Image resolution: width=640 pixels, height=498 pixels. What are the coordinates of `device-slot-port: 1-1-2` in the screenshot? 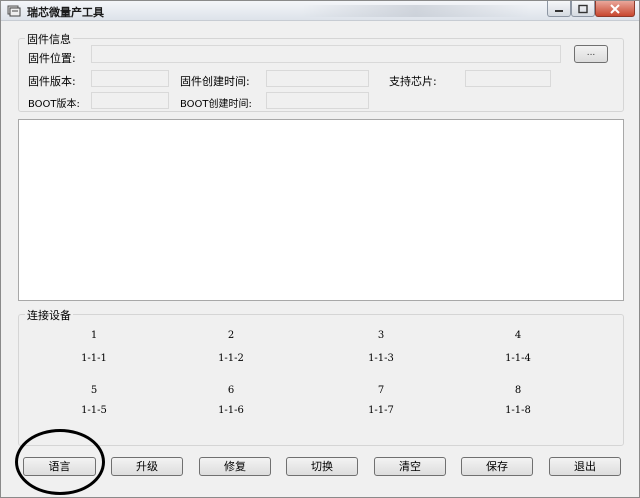 It's located at (231, 358).